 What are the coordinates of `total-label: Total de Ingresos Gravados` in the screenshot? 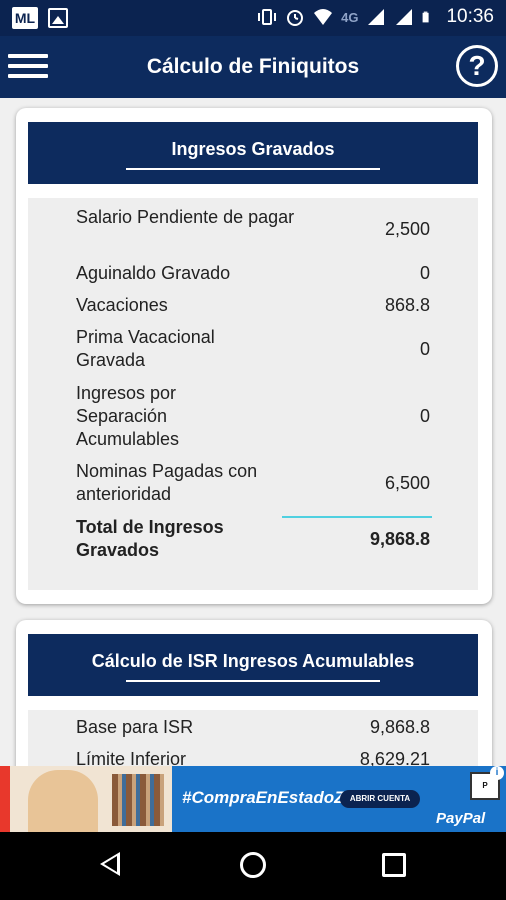 It's located at (150, 538).